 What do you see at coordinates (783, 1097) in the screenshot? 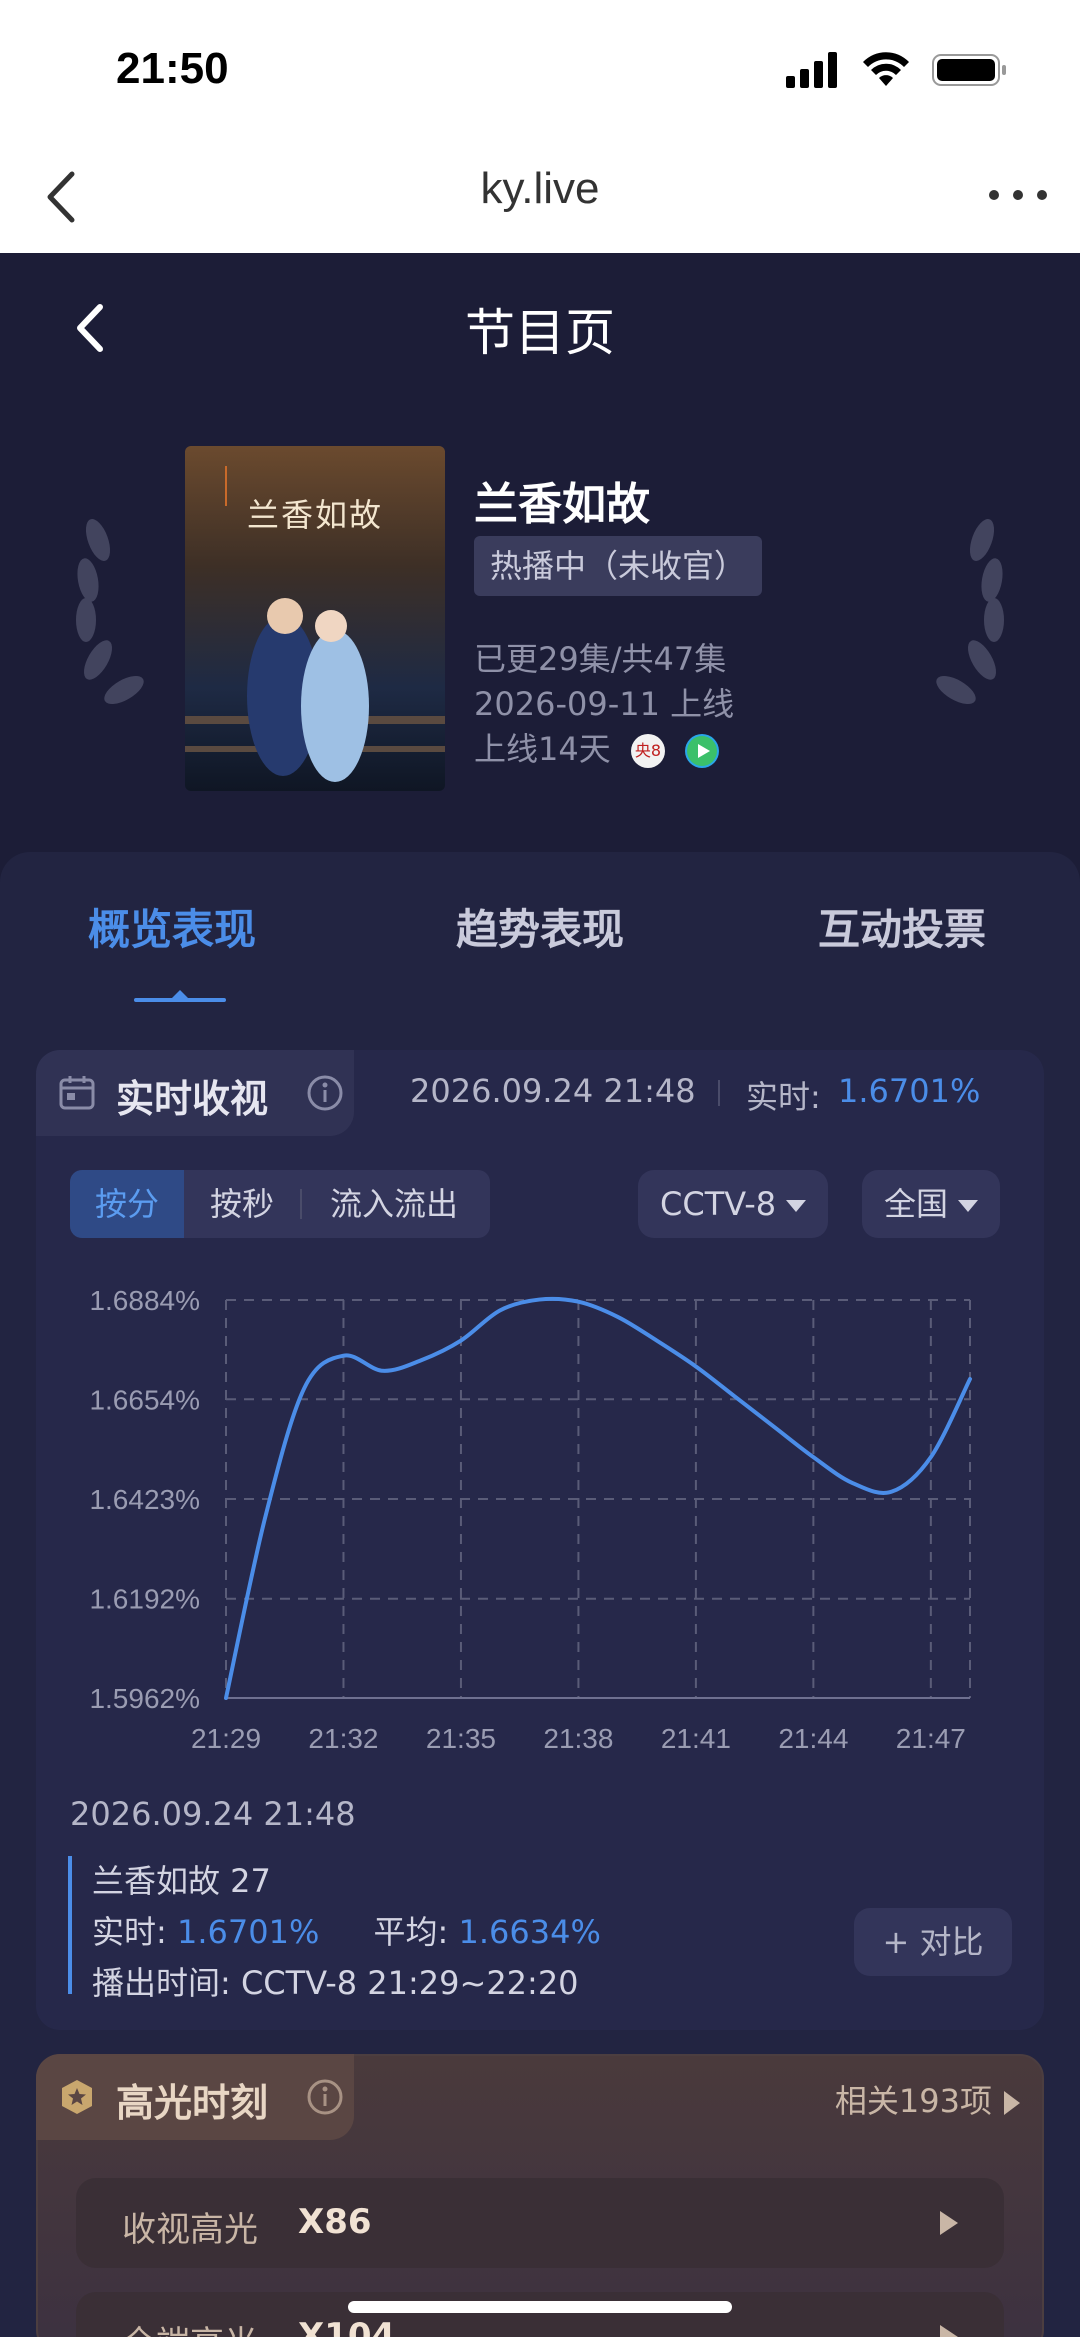
I see `realtime-now-label: 实时:` at bounding box center [783, 1097].